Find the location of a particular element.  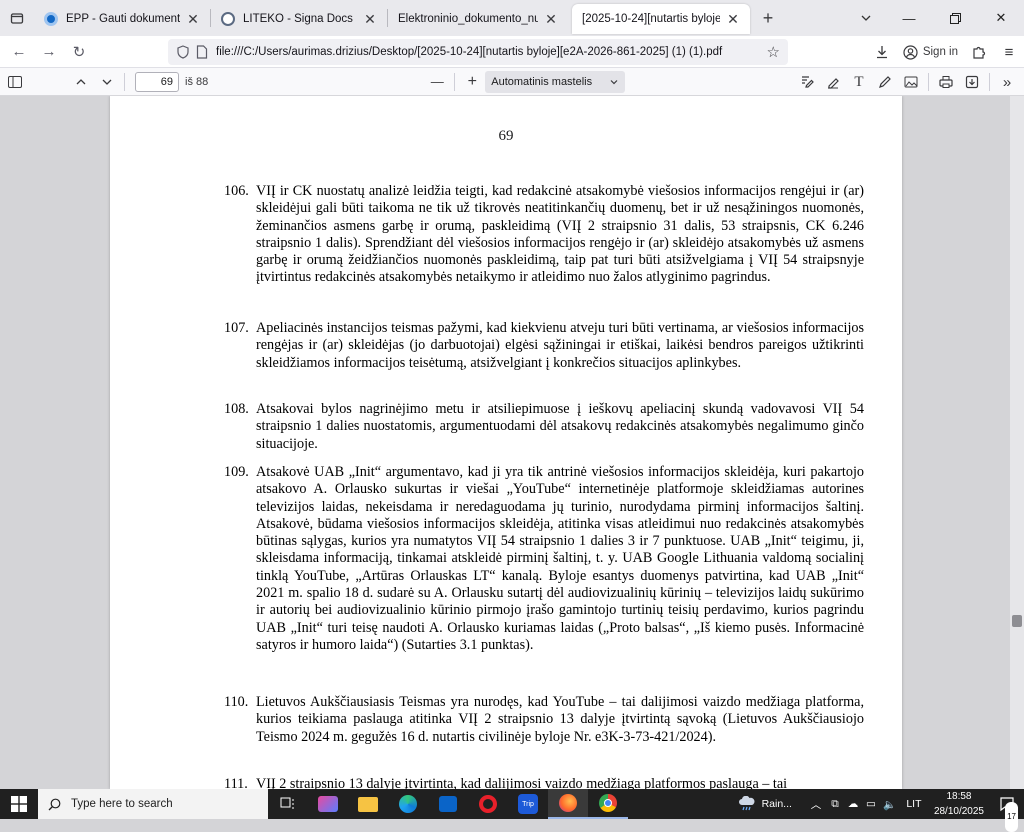

tab-epp: EPP - Gauti dokumentai ✕ is located at coordinates (122, 19).